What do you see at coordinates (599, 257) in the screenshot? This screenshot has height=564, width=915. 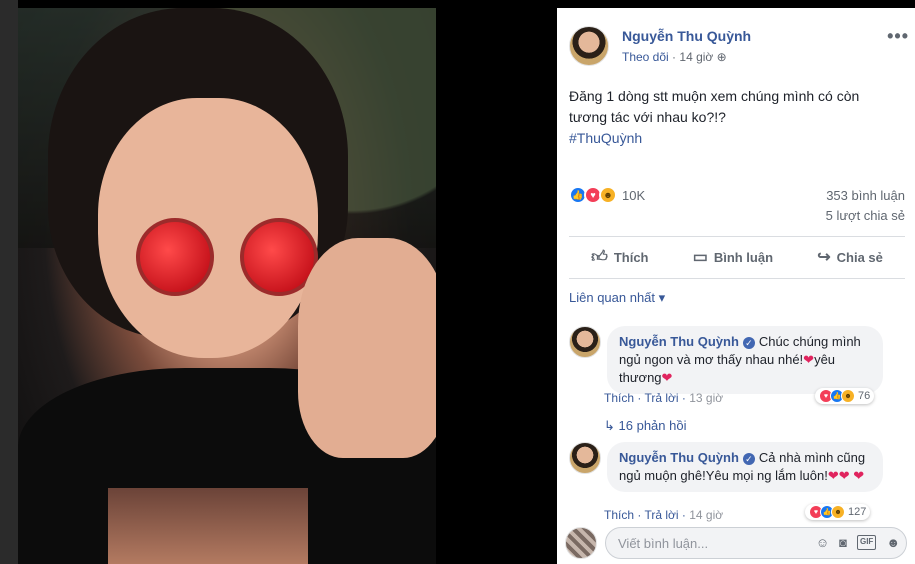 I see `like-icon: 👍︎` at bounding box center [599, 257].